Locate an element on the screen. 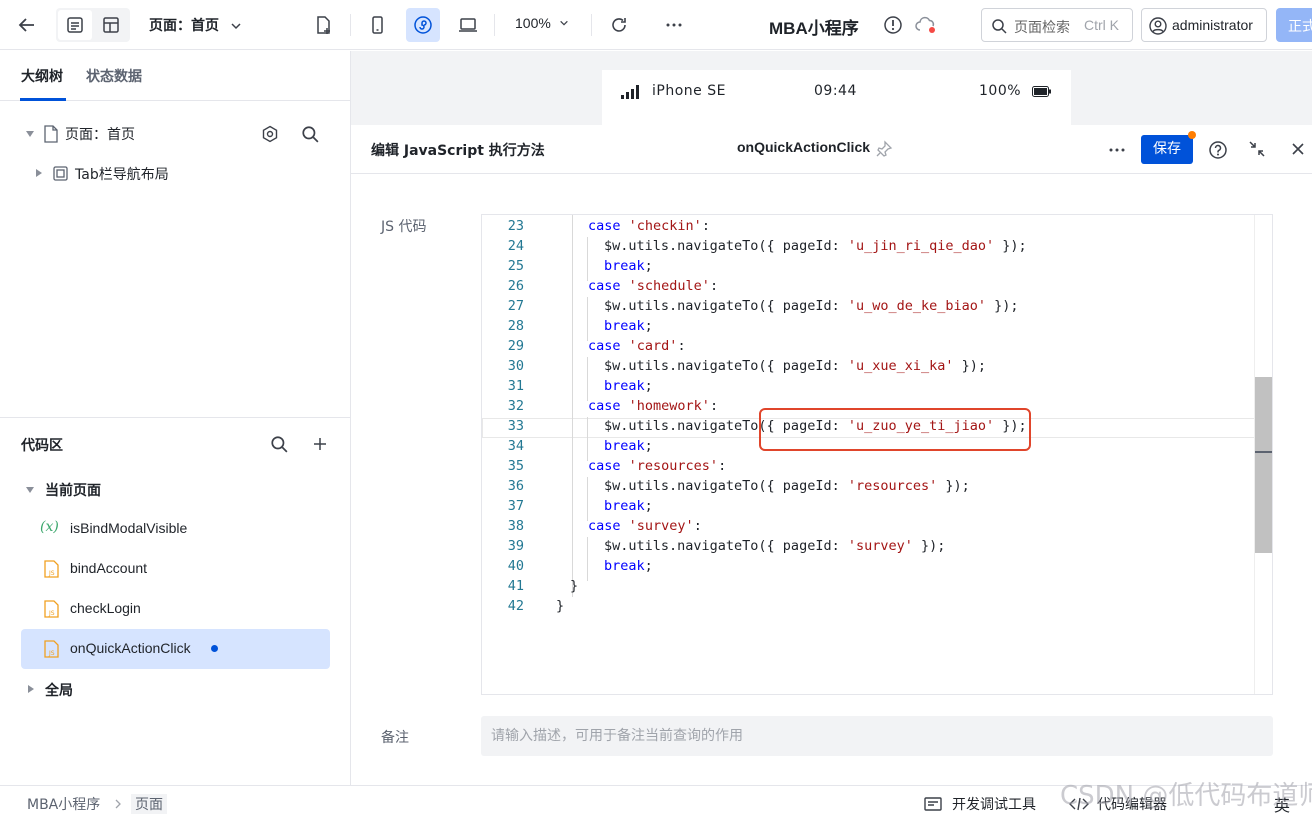  line-number: 38 is located at coordinates (515, 526).